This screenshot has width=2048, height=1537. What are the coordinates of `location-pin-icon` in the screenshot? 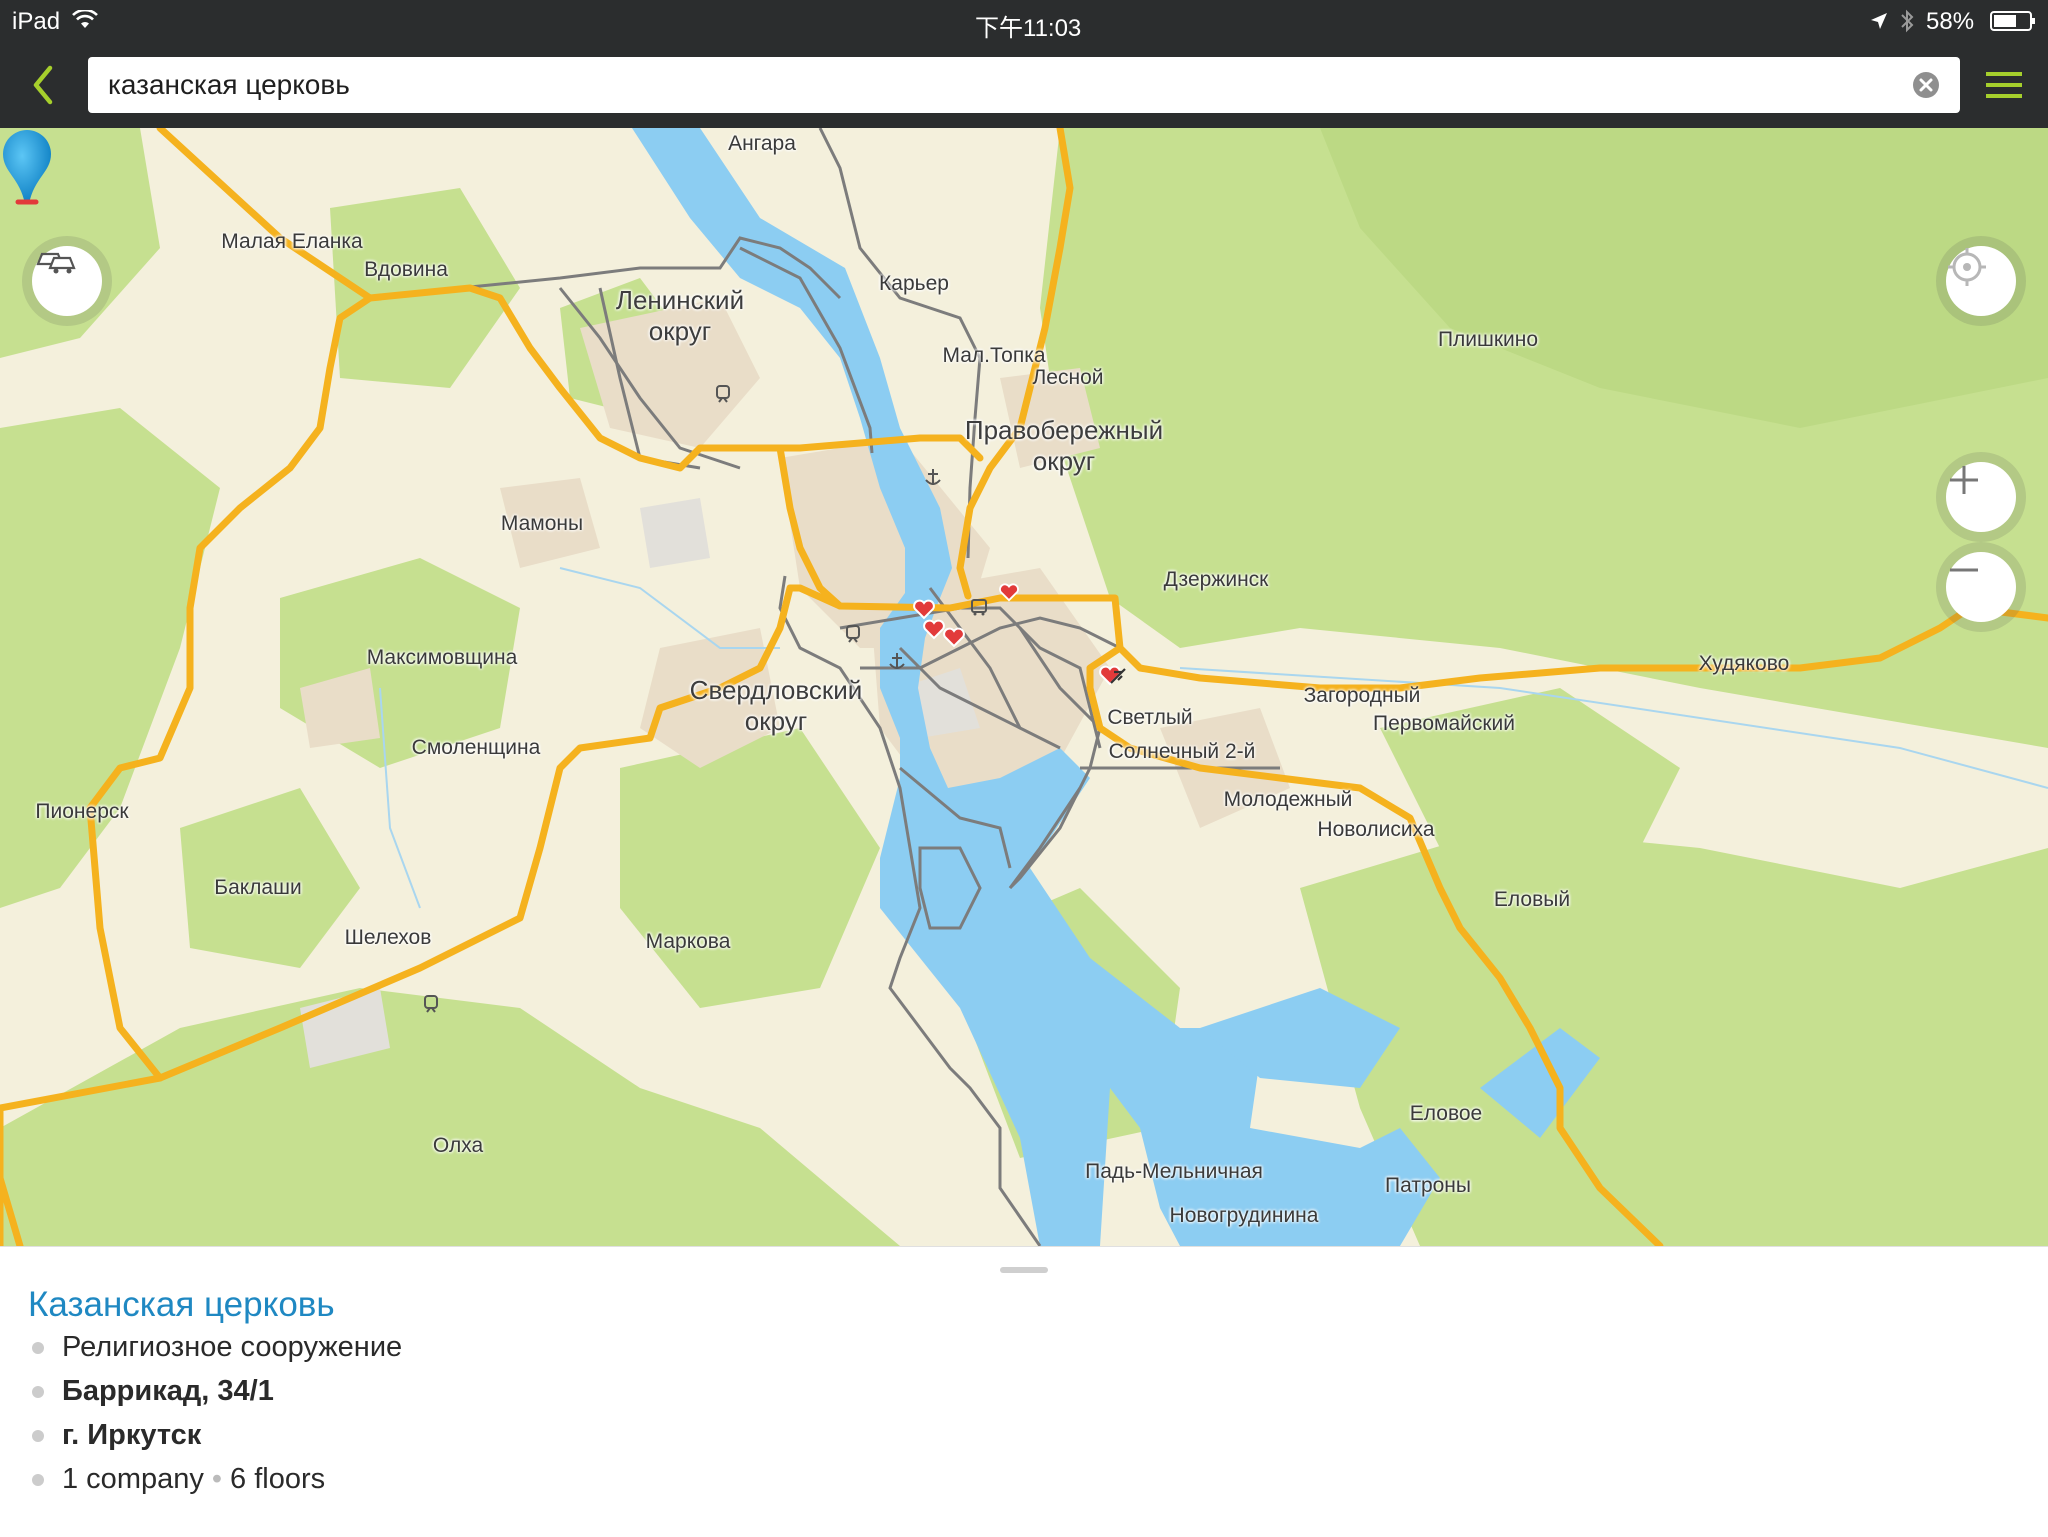 It's located at (27, 170).